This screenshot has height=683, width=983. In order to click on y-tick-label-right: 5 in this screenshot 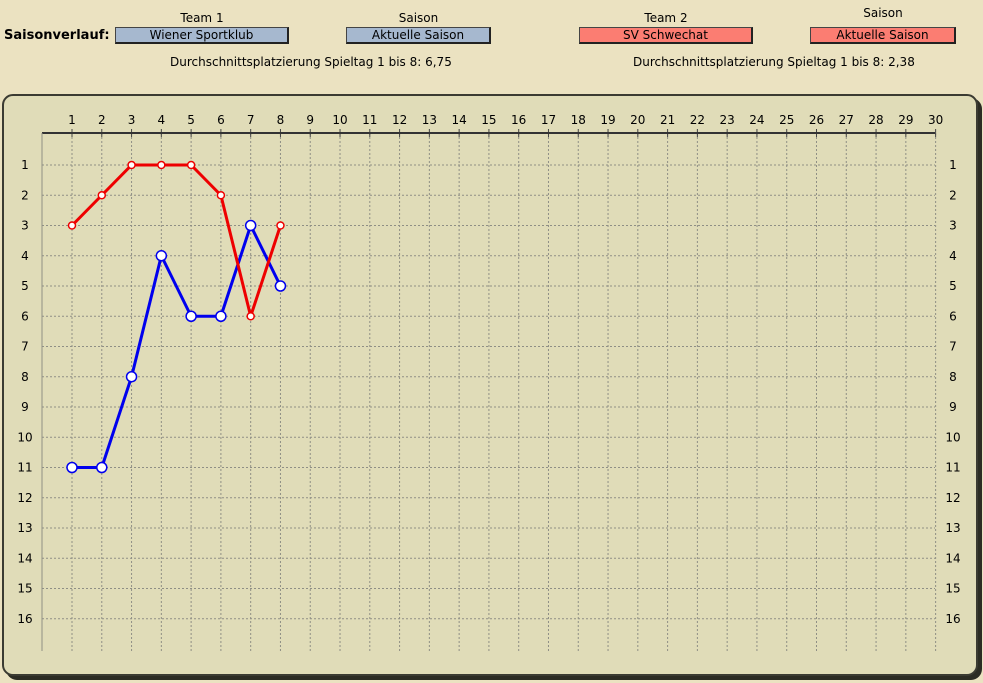, I will do `click(953, 286)`.